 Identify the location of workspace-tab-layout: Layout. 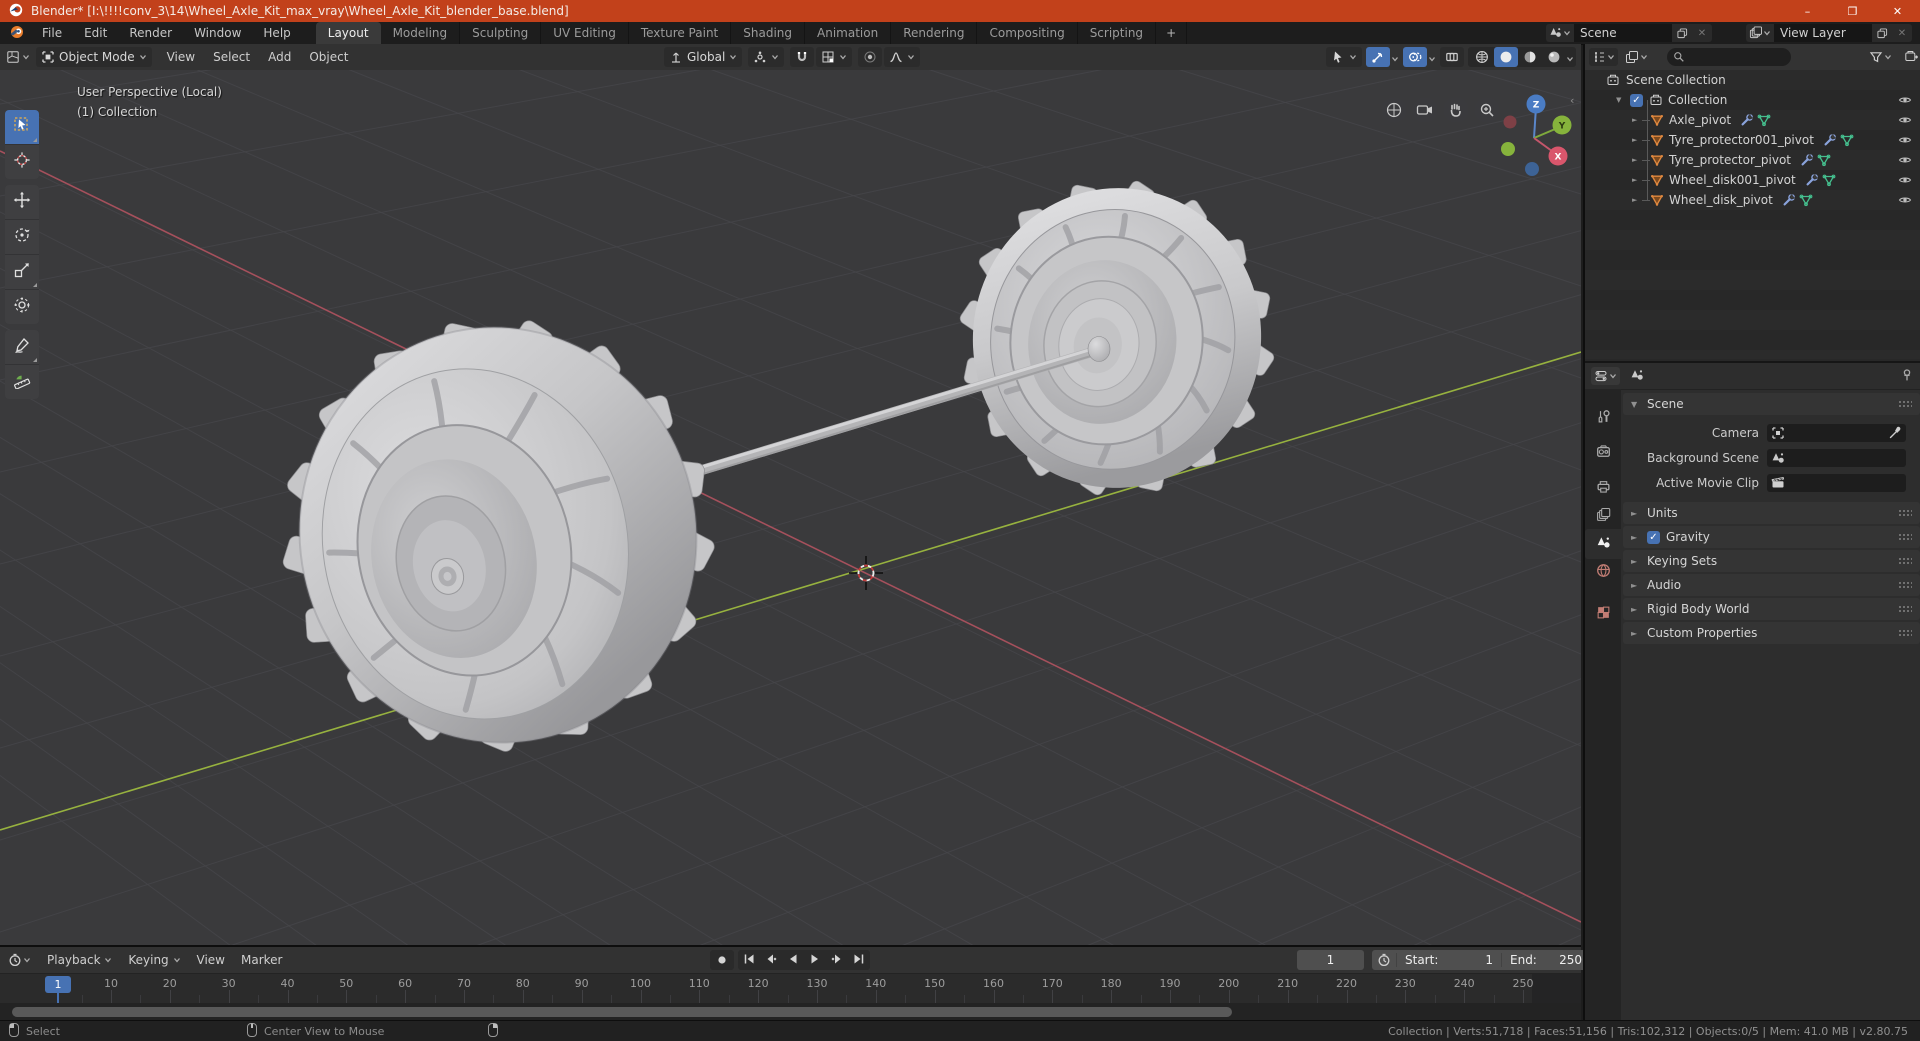
(348, 33).